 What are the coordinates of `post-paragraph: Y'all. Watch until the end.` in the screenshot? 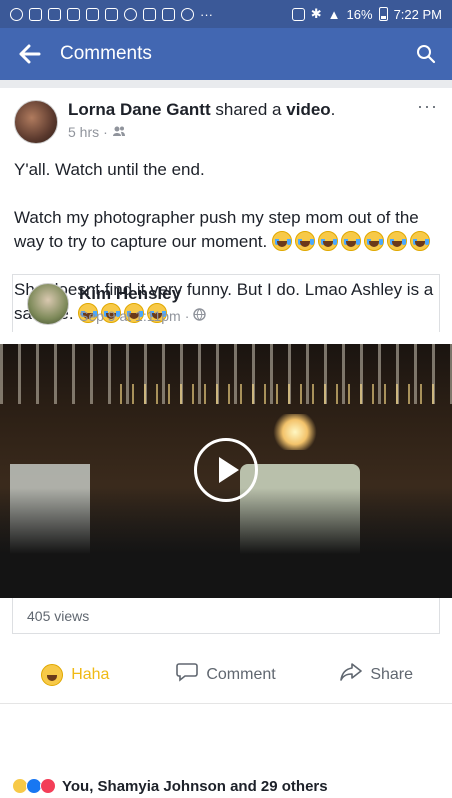 It's located at (109, 169).